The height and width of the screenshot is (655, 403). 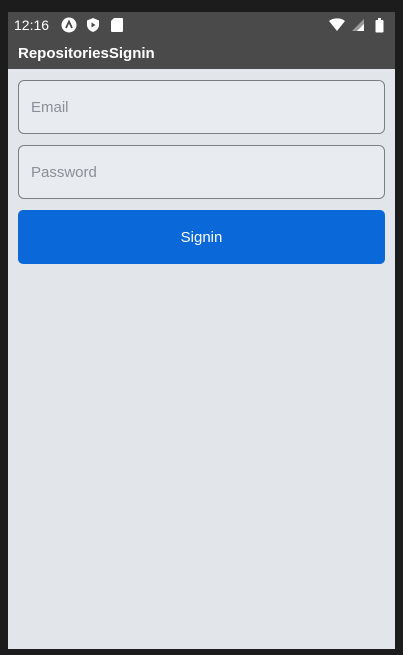 I want to click on email-field, so click(x=201, y=107).